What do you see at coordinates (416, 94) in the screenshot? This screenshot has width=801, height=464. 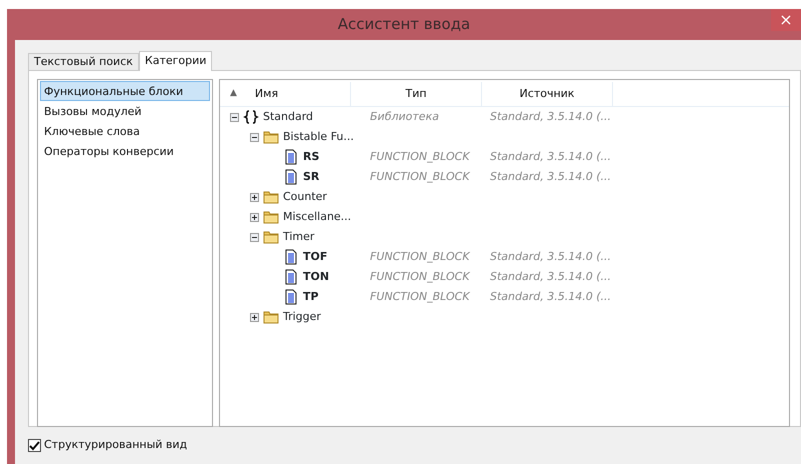 I see `column-header: Тип` at bounding box center [416, 94].